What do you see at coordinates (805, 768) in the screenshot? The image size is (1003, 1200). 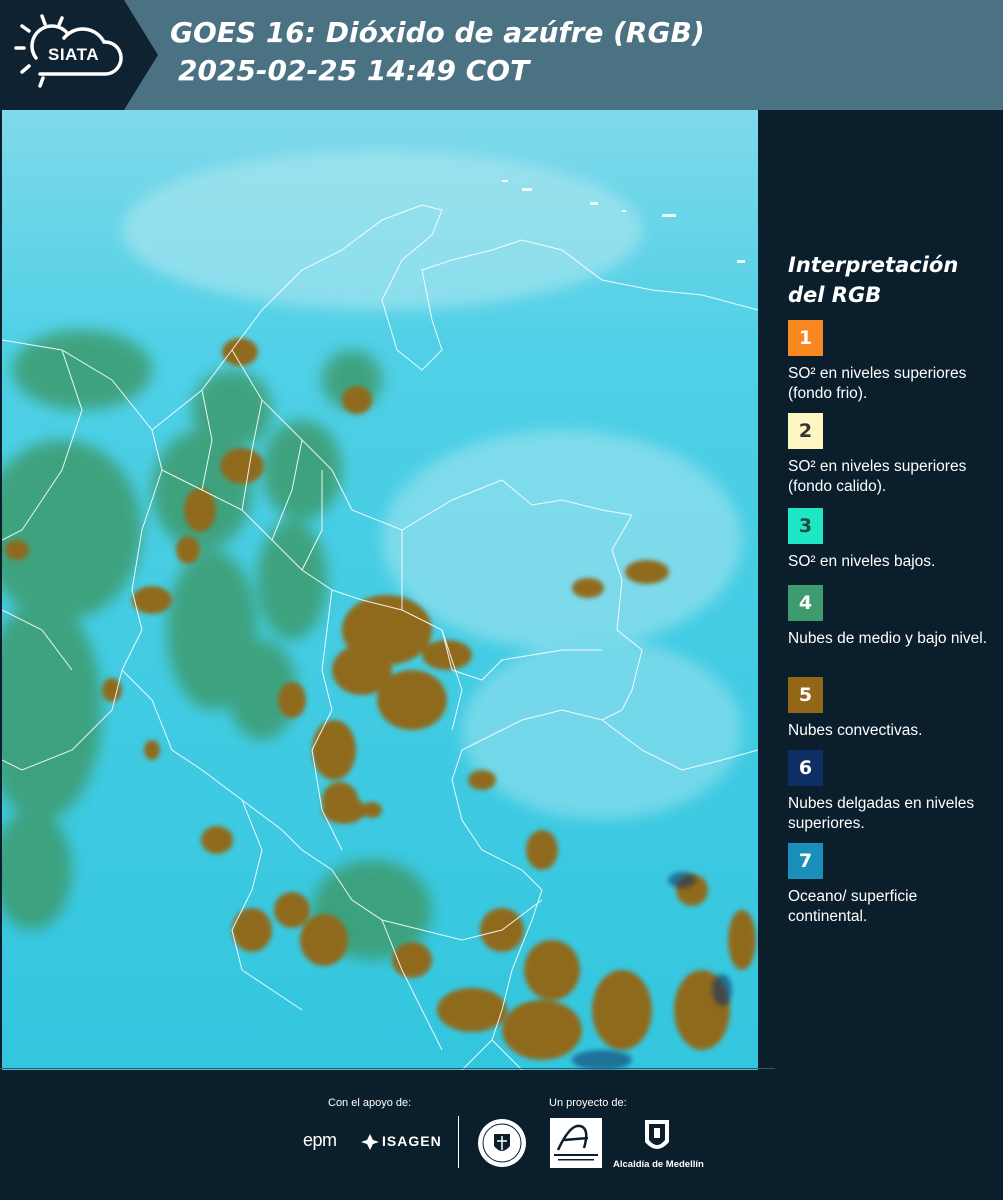 I see `legend-swatch: 6` at bounding box center [805, 768].